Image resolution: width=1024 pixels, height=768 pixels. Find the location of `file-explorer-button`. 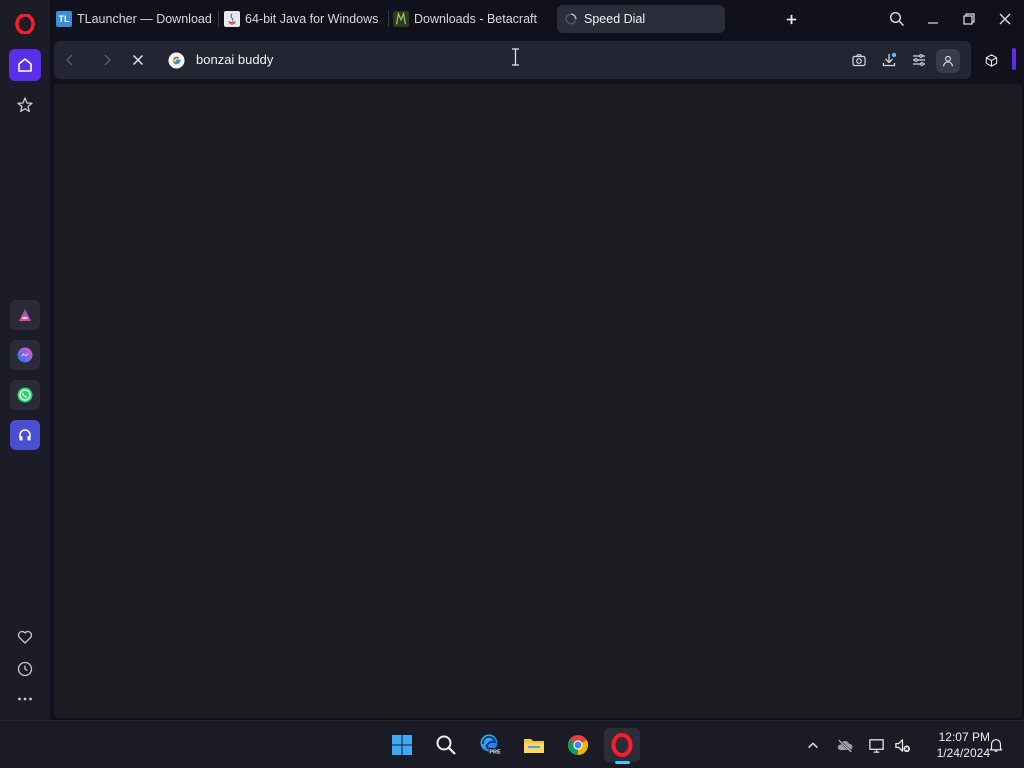

file-explorer-button is located at coordinates (534, 745).